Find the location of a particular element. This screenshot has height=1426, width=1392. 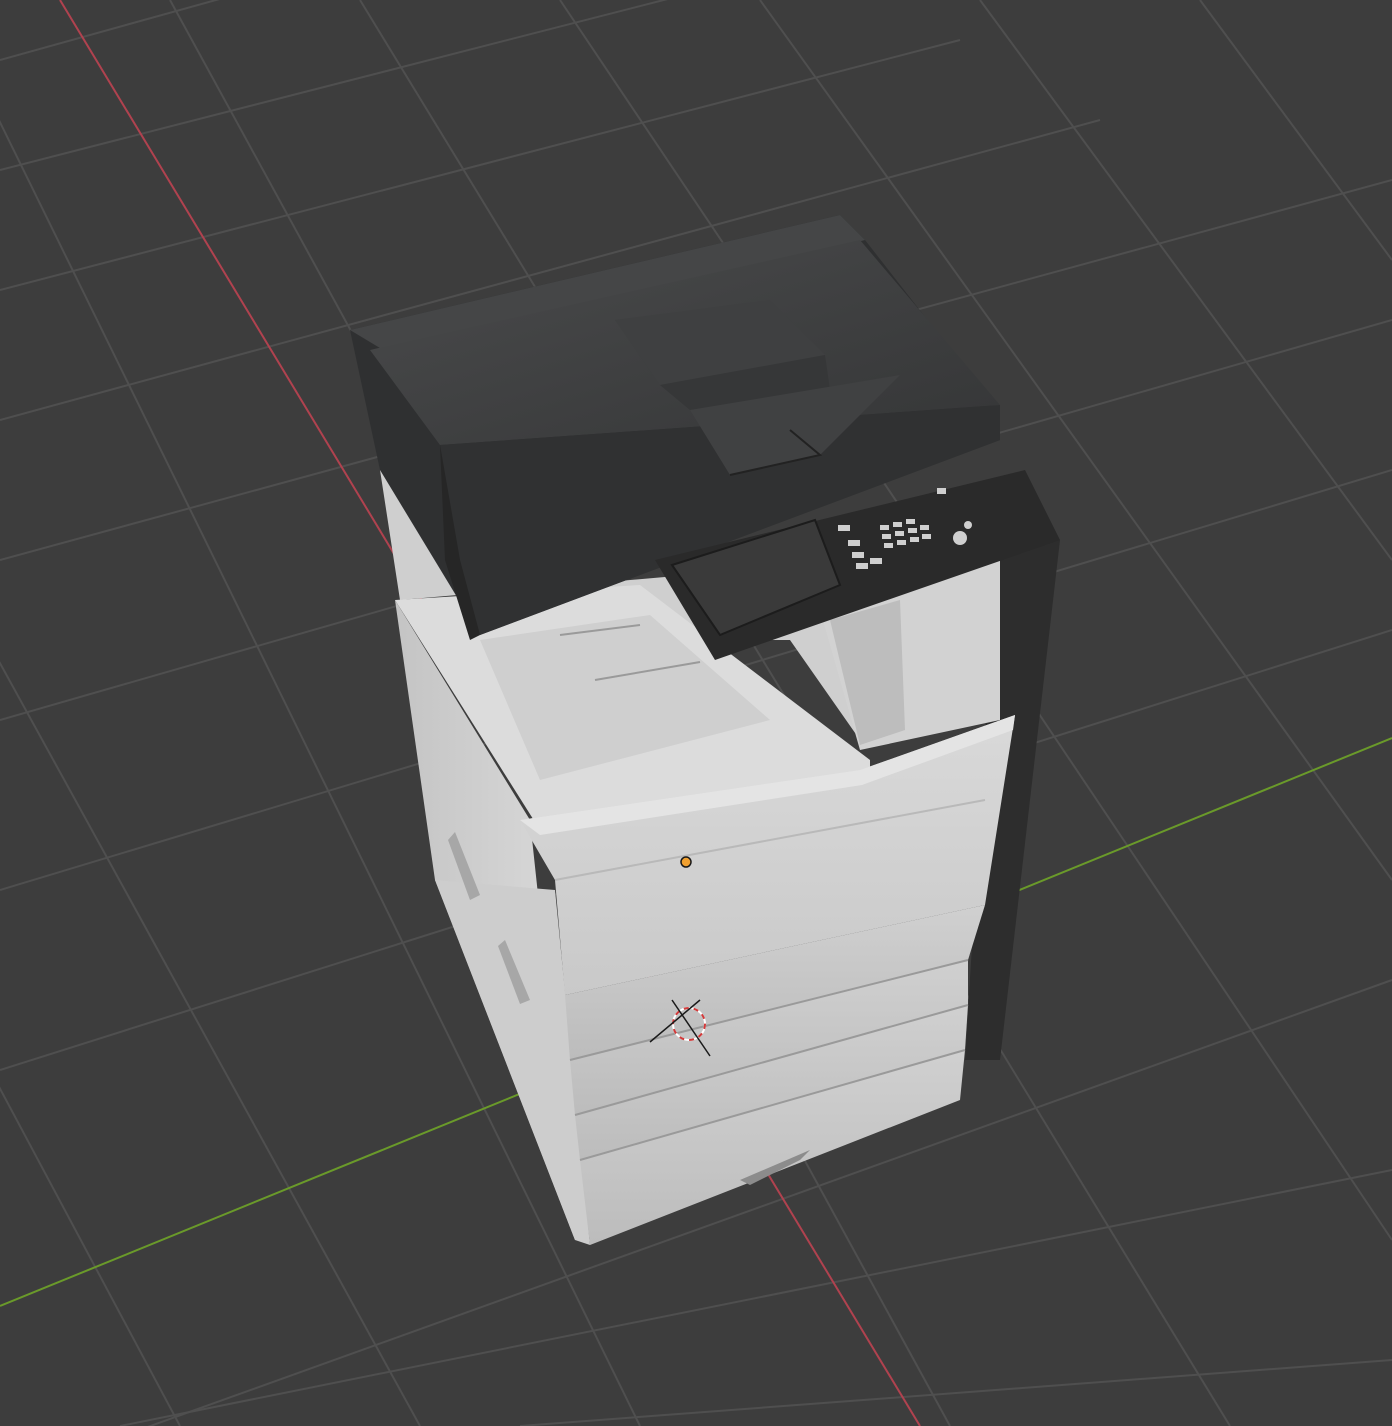

object-origin-dot is located at coordinates (686, 862).